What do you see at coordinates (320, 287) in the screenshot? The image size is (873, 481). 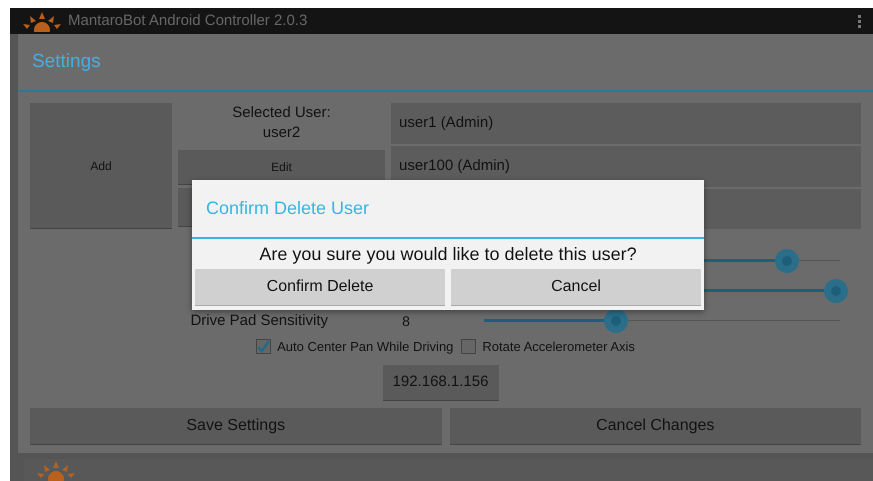 I see `confirm-delete-button: Confirm Delete` at bounding box center [320, 287].